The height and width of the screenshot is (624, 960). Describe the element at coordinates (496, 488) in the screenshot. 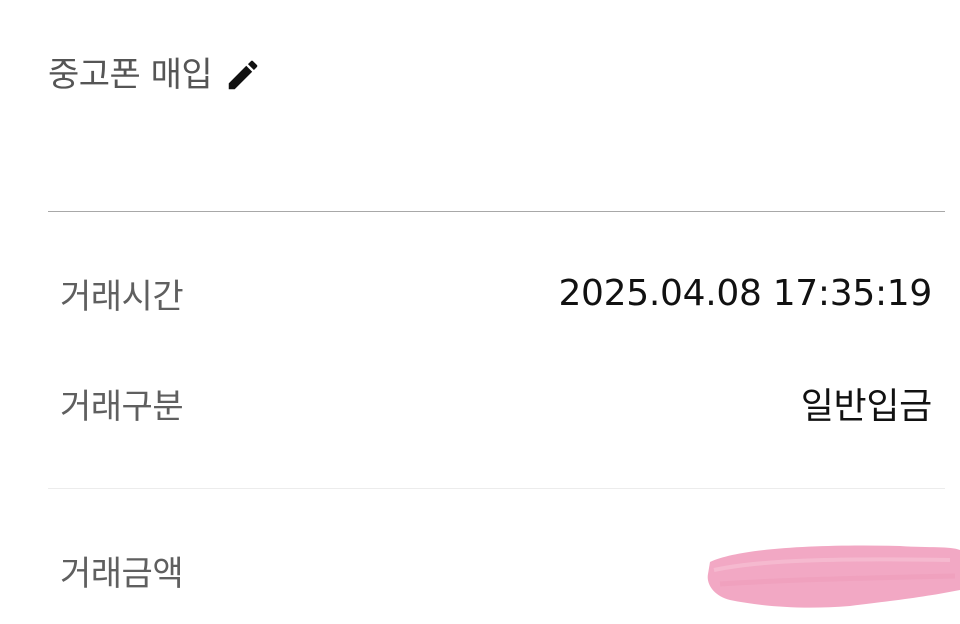

I see `row-divider` at that location.